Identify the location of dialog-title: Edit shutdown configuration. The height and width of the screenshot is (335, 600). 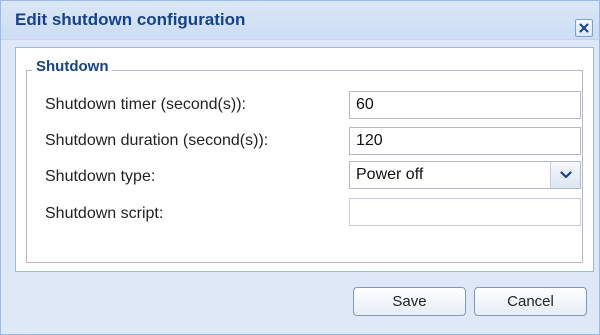
(130, 19).